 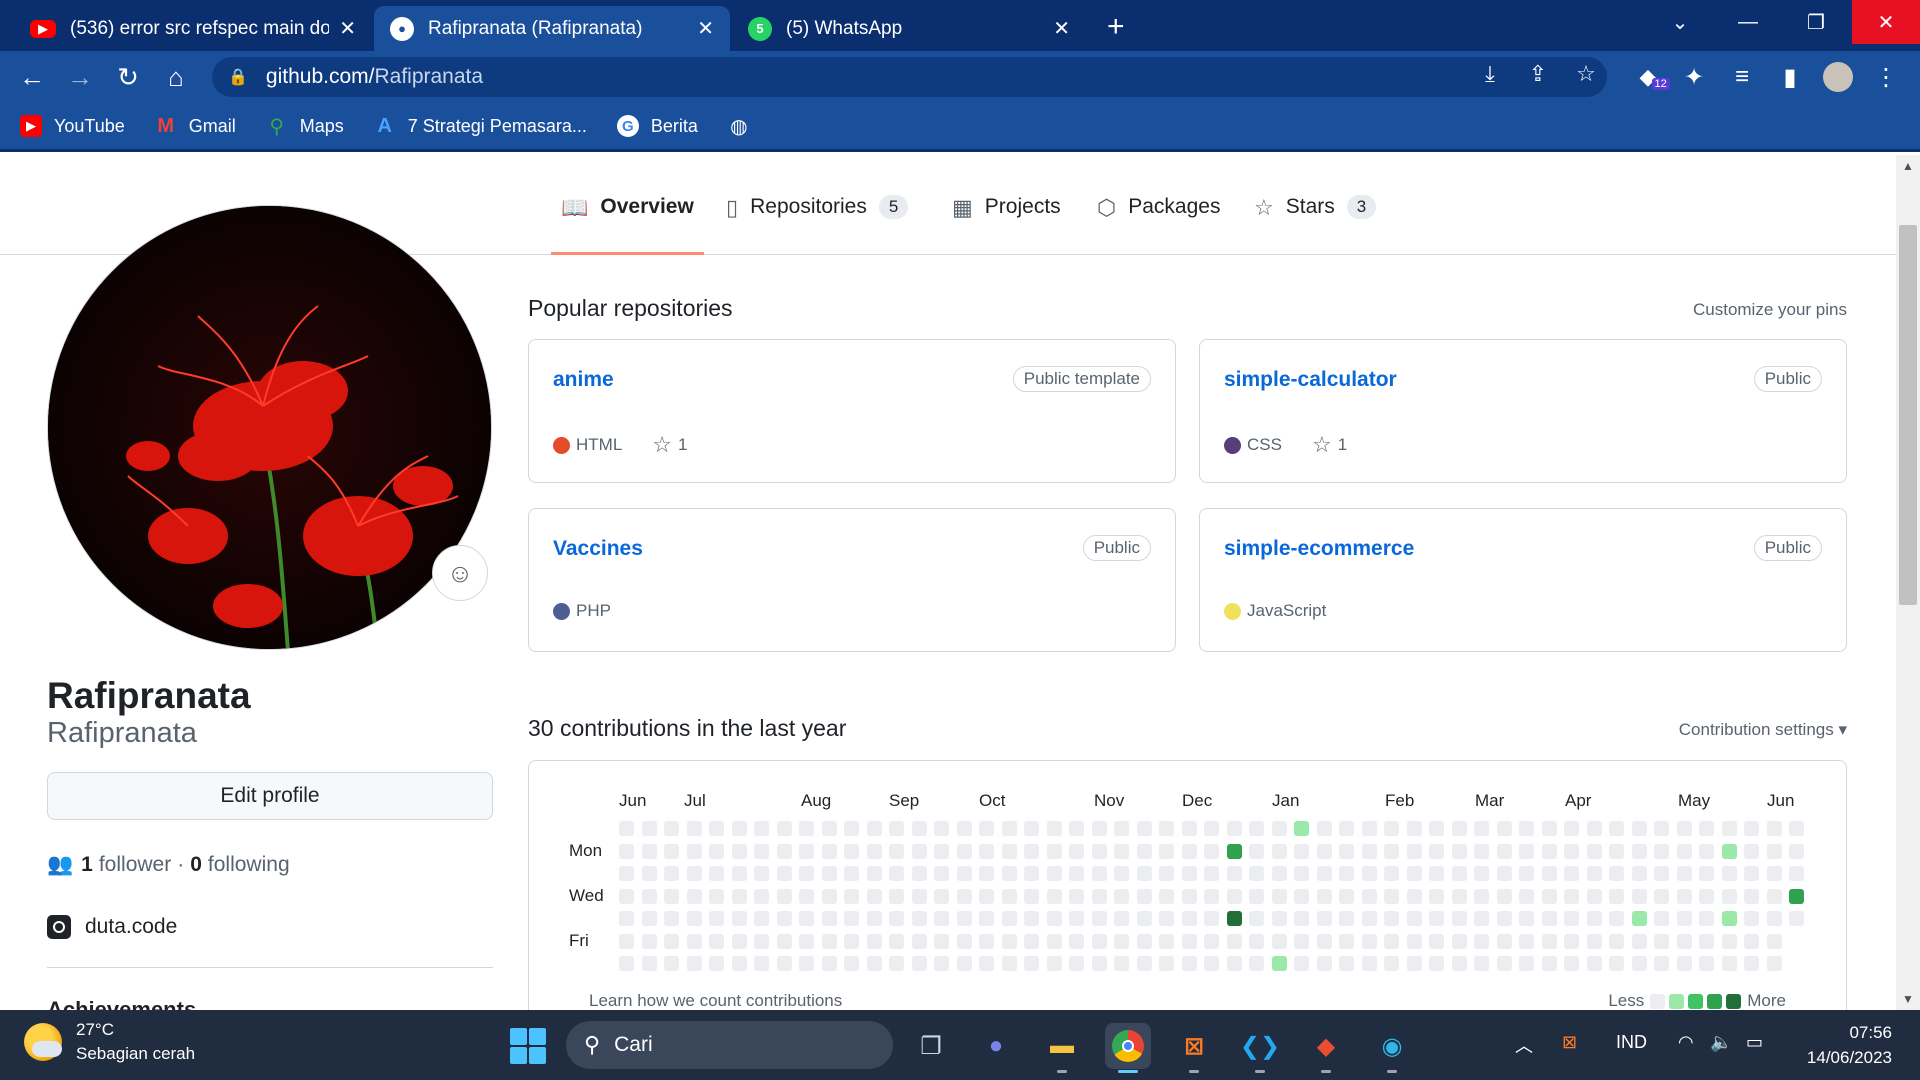 I want to click on tab-search-icon: ⌄, so click(x=1680, y=22).